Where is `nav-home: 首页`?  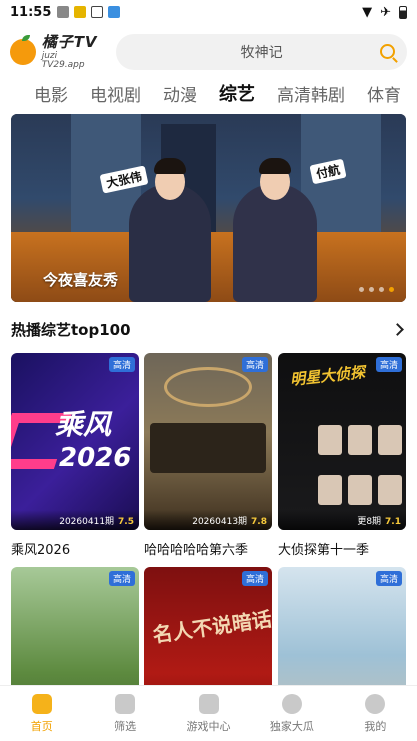
nav-home: 首页 is located at coordinates (41, 713).